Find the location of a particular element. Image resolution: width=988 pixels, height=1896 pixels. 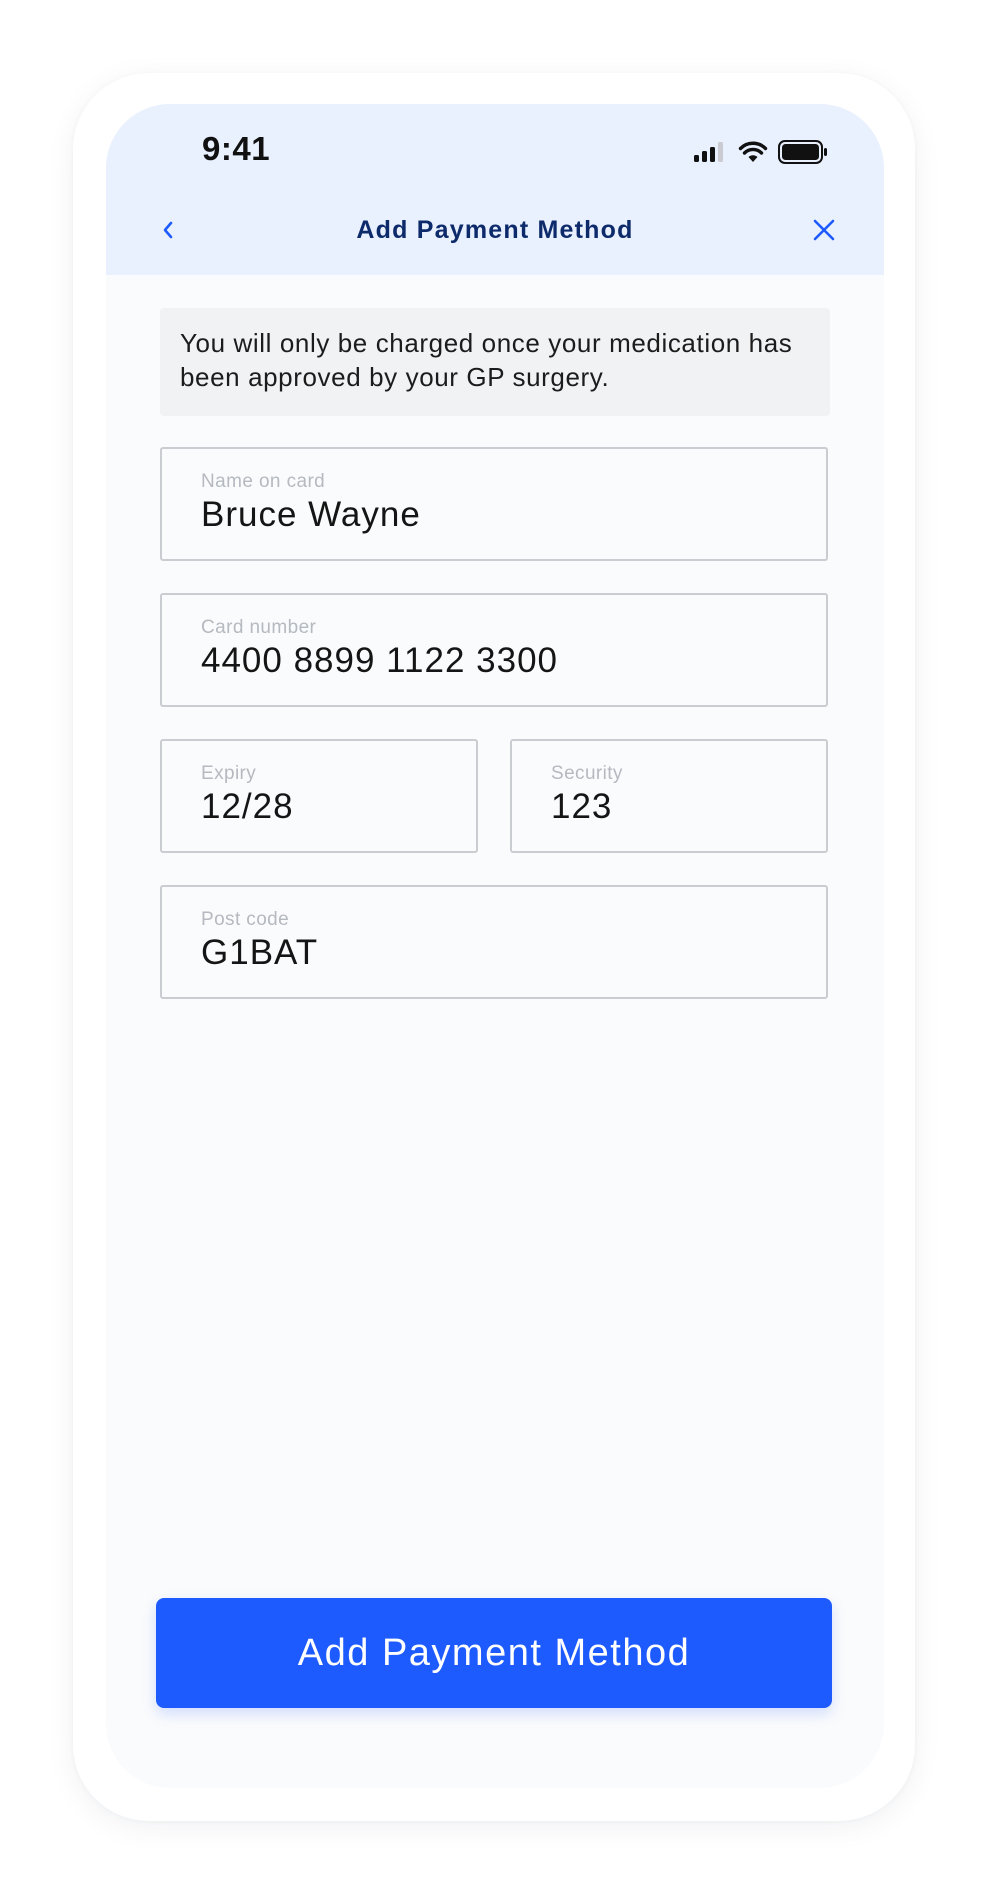

name-on-card-field: Name on card Bruce Wayne is located at coordinates (494, 504).